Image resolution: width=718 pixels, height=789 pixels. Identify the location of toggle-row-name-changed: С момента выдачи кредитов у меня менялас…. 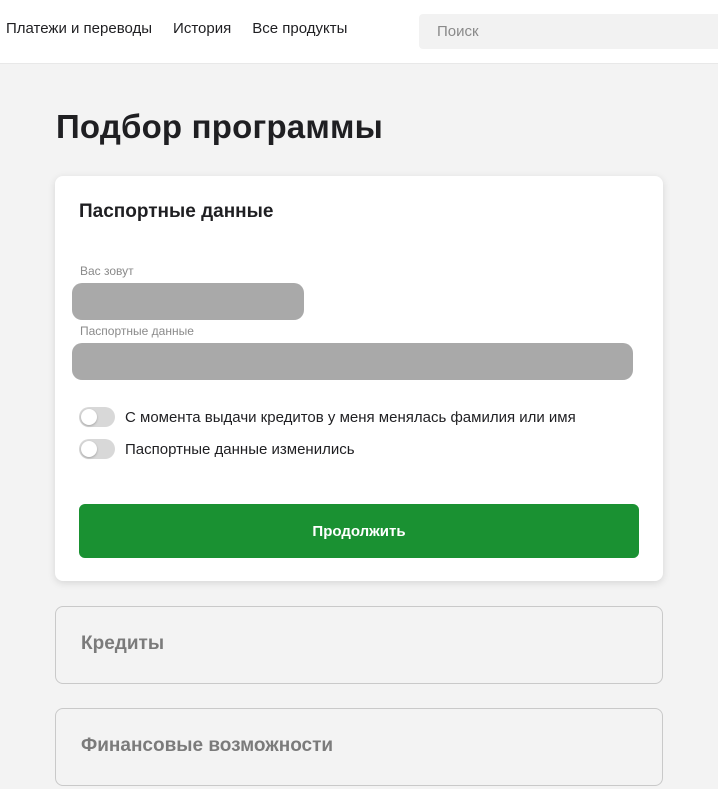
(327, 417).